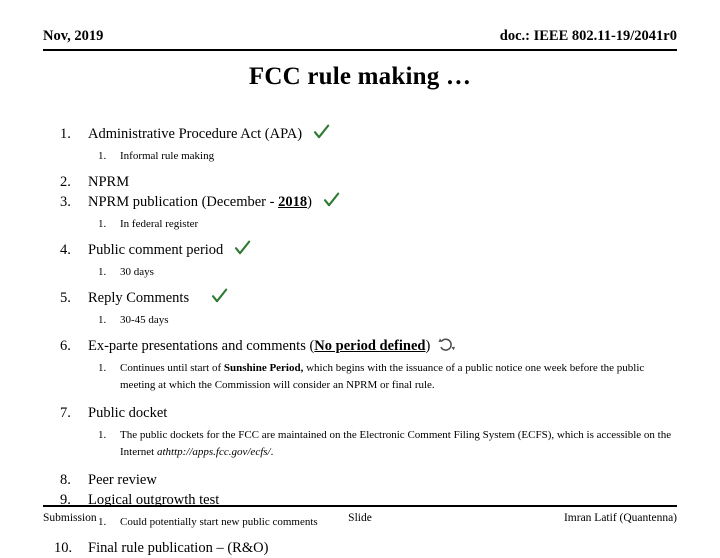 This screenshot has width=720, height=558. I want to click on list-item: 10. Final rule publication – (R&O), so click(360, 548).